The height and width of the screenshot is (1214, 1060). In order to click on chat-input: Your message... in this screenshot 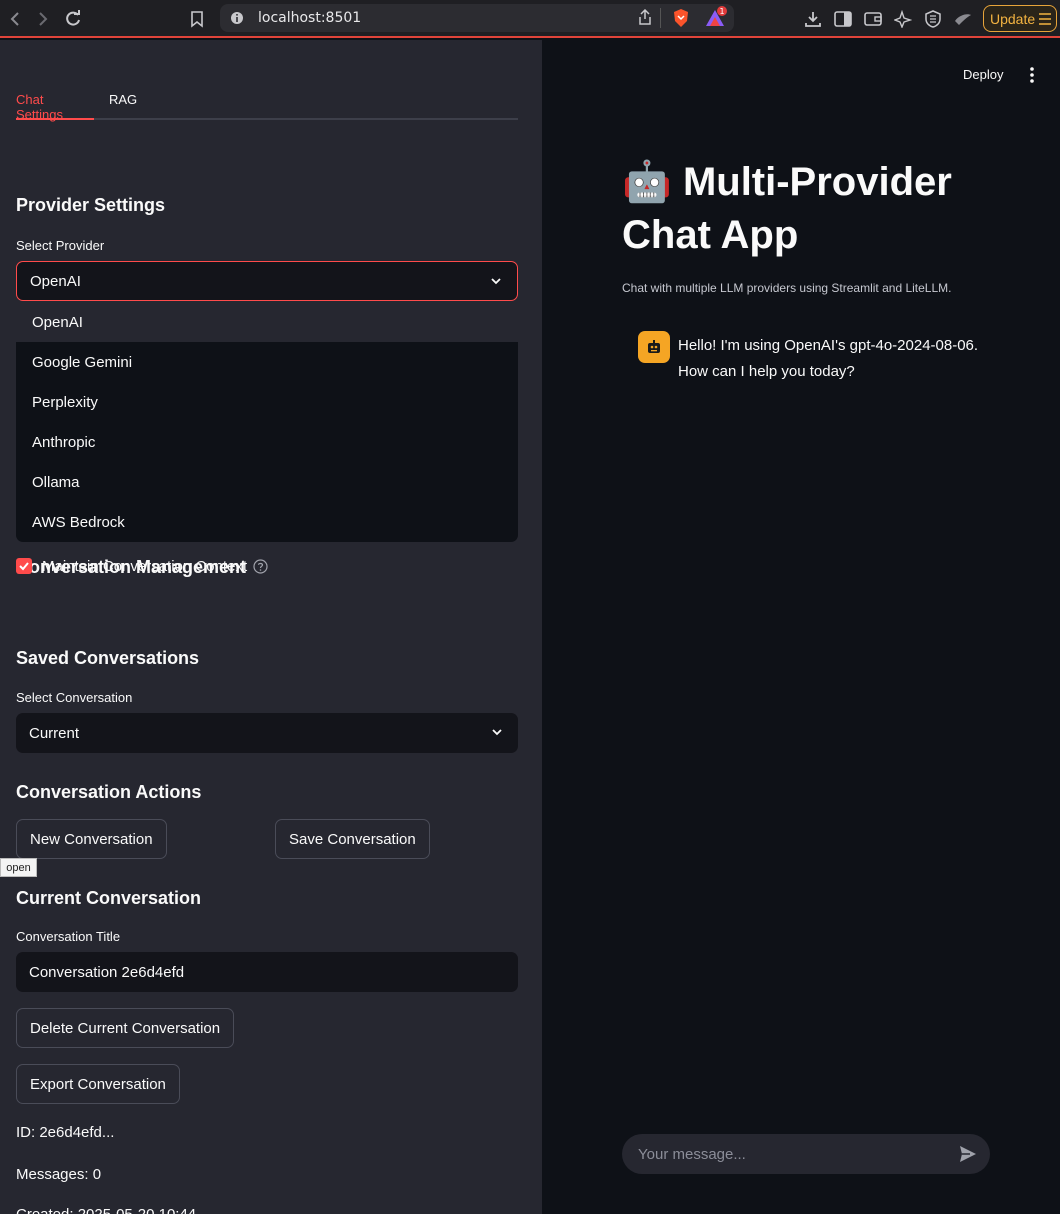, I will do `click(806, 1154)`.